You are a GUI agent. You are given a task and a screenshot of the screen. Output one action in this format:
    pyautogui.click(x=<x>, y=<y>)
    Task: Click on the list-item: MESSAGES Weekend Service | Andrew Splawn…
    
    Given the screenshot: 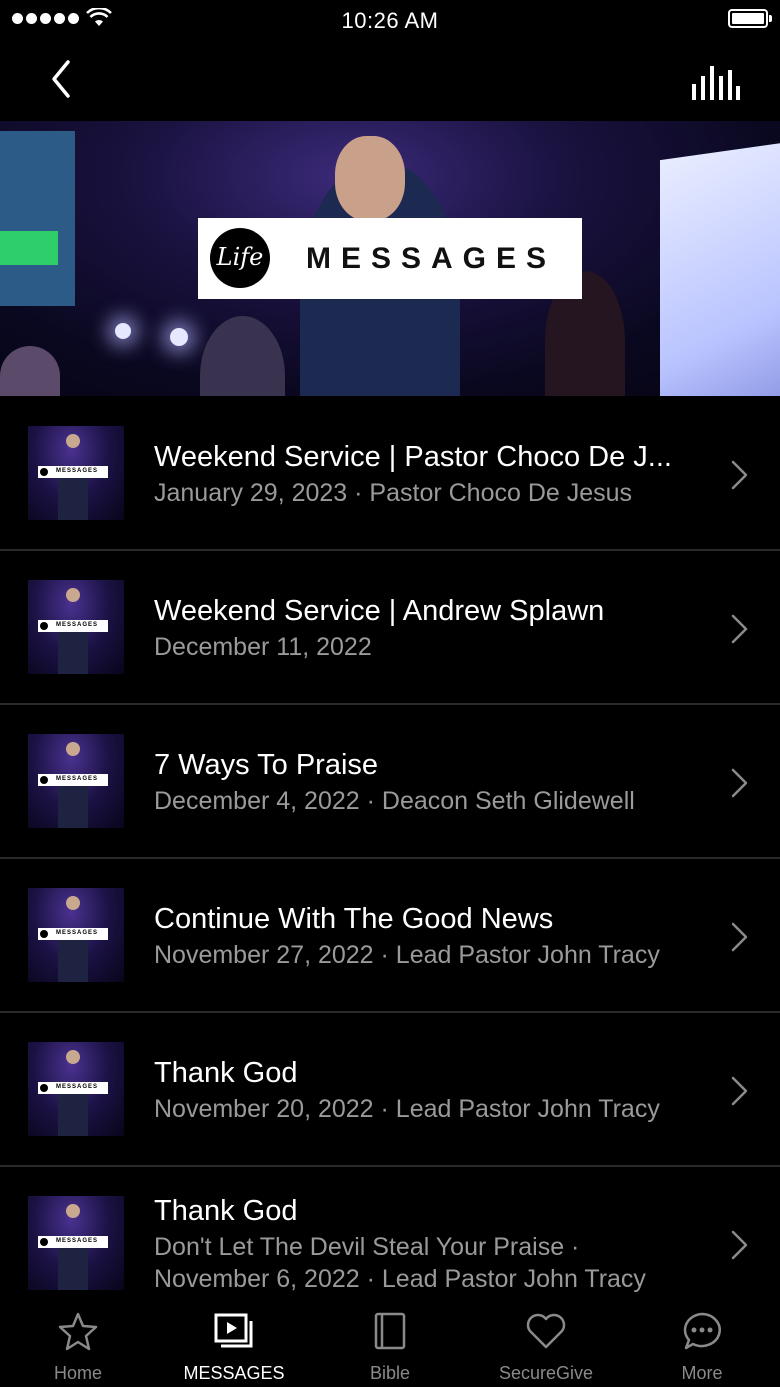 What is the action you would take?
    pyautogui.click(x=390, y=628)
    